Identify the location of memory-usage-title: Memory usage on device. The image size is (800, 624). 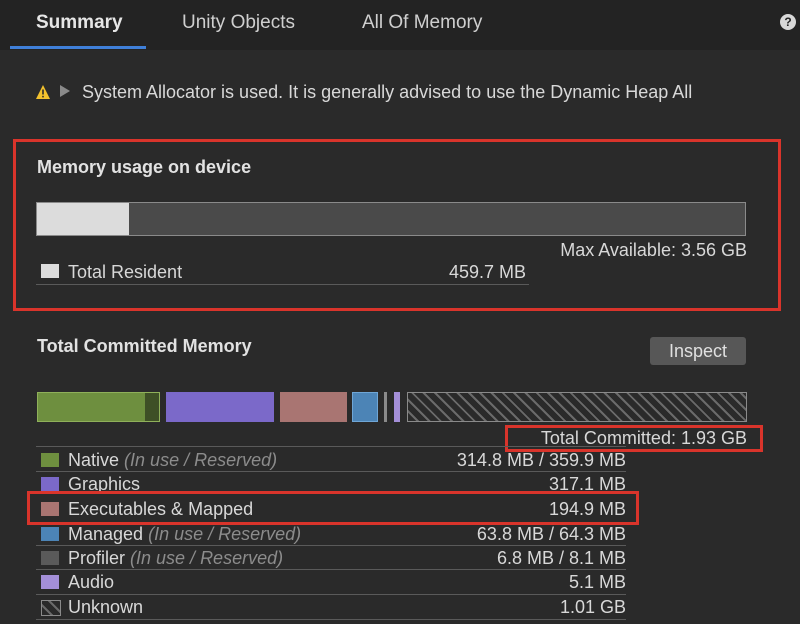
(144, 167).